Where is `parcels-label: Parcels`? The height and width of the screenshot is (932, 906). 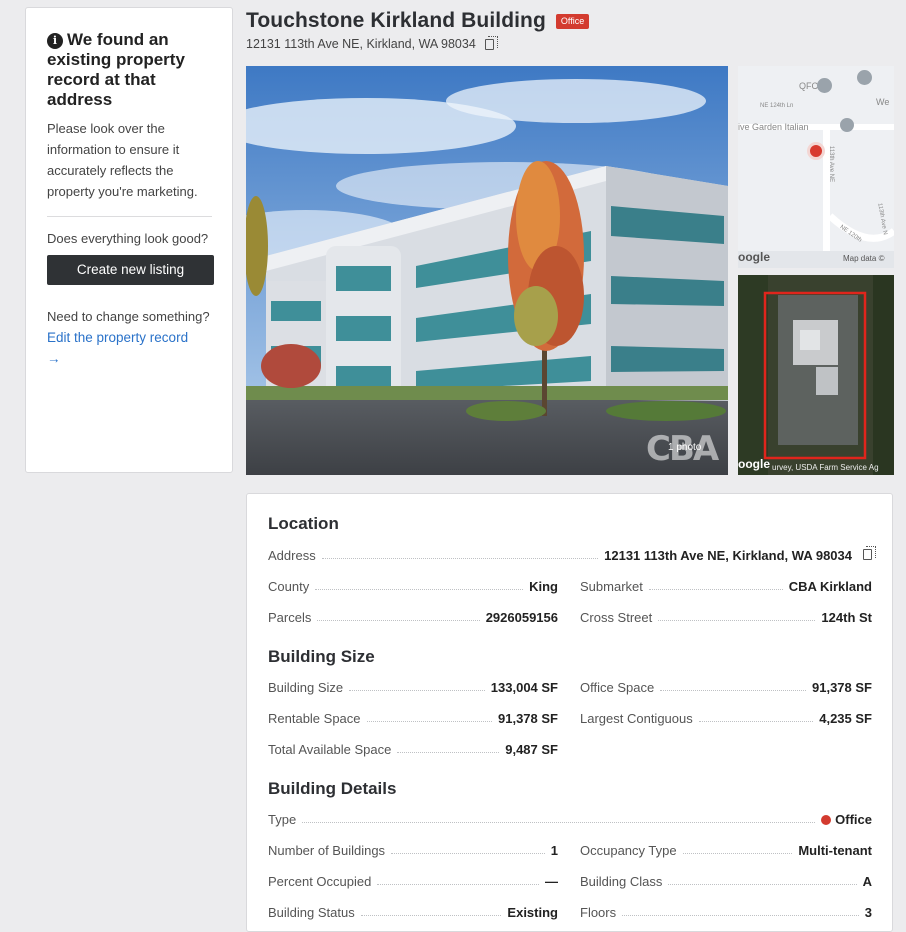
parcels-label: Parcels is located at coordinates (290, 617).